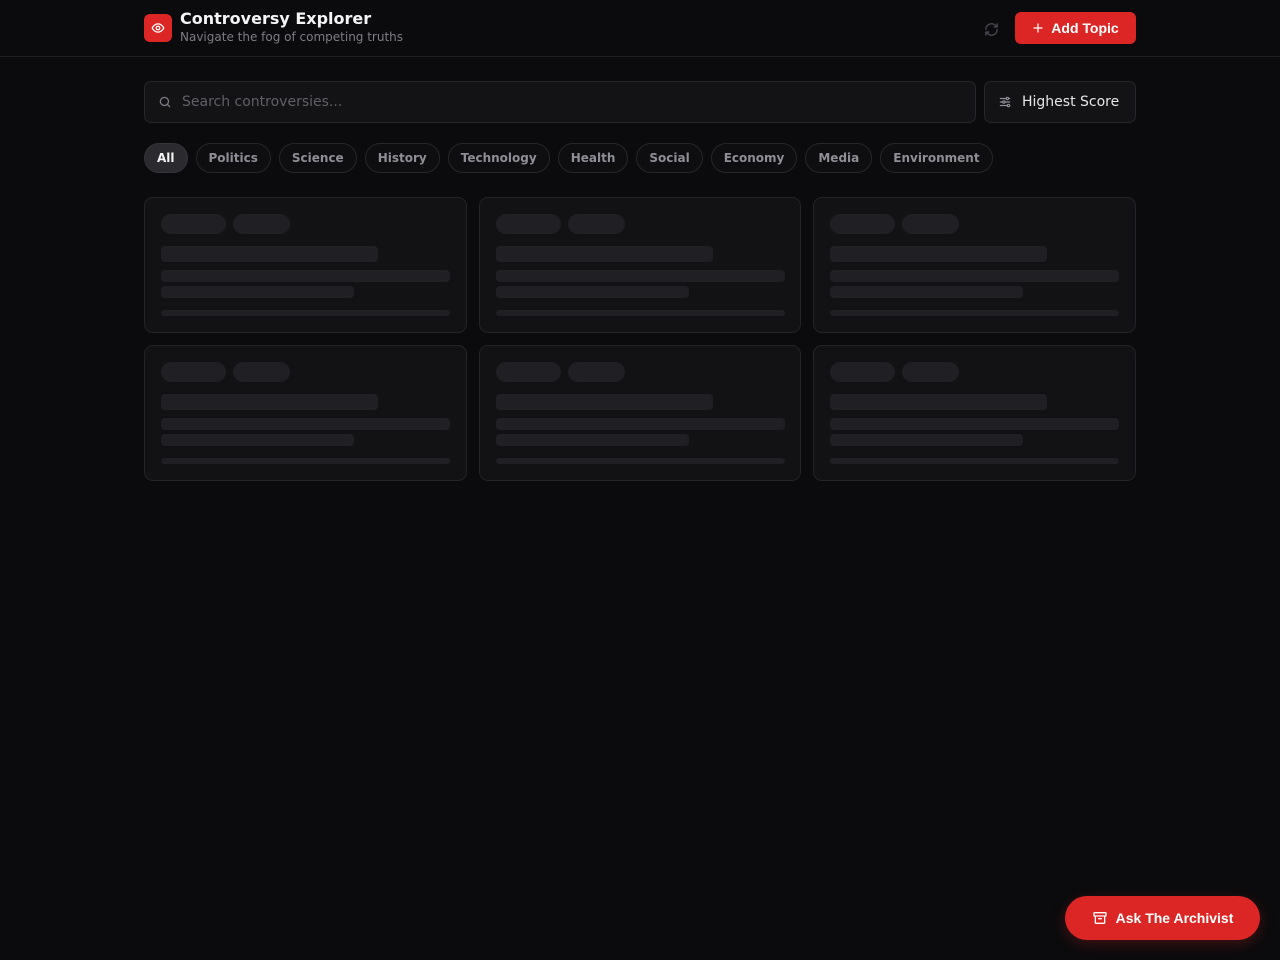  I want to click on search-input, so click(562, 102).